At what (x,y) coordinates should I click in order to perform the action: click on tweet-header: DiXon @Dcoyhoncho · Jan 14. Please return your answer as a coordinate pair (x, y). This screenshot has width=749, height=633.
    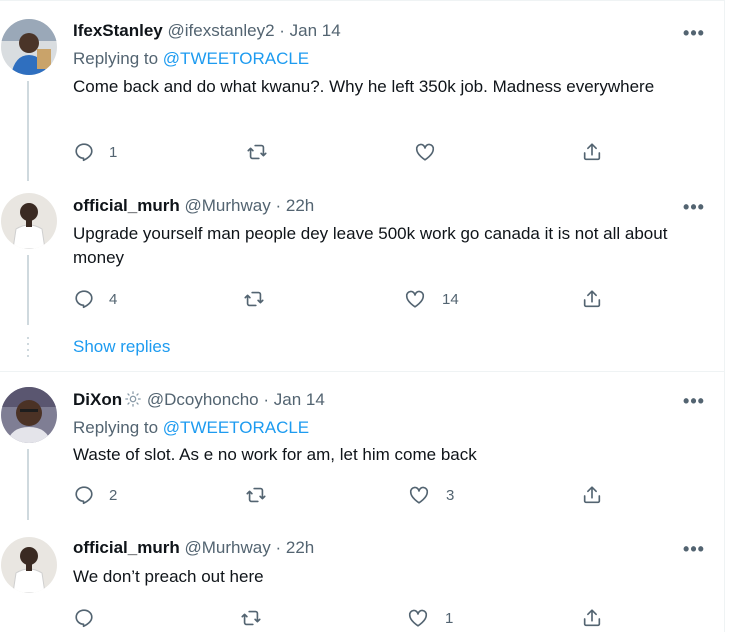
    Looking at the image, I should click on (199, 400).